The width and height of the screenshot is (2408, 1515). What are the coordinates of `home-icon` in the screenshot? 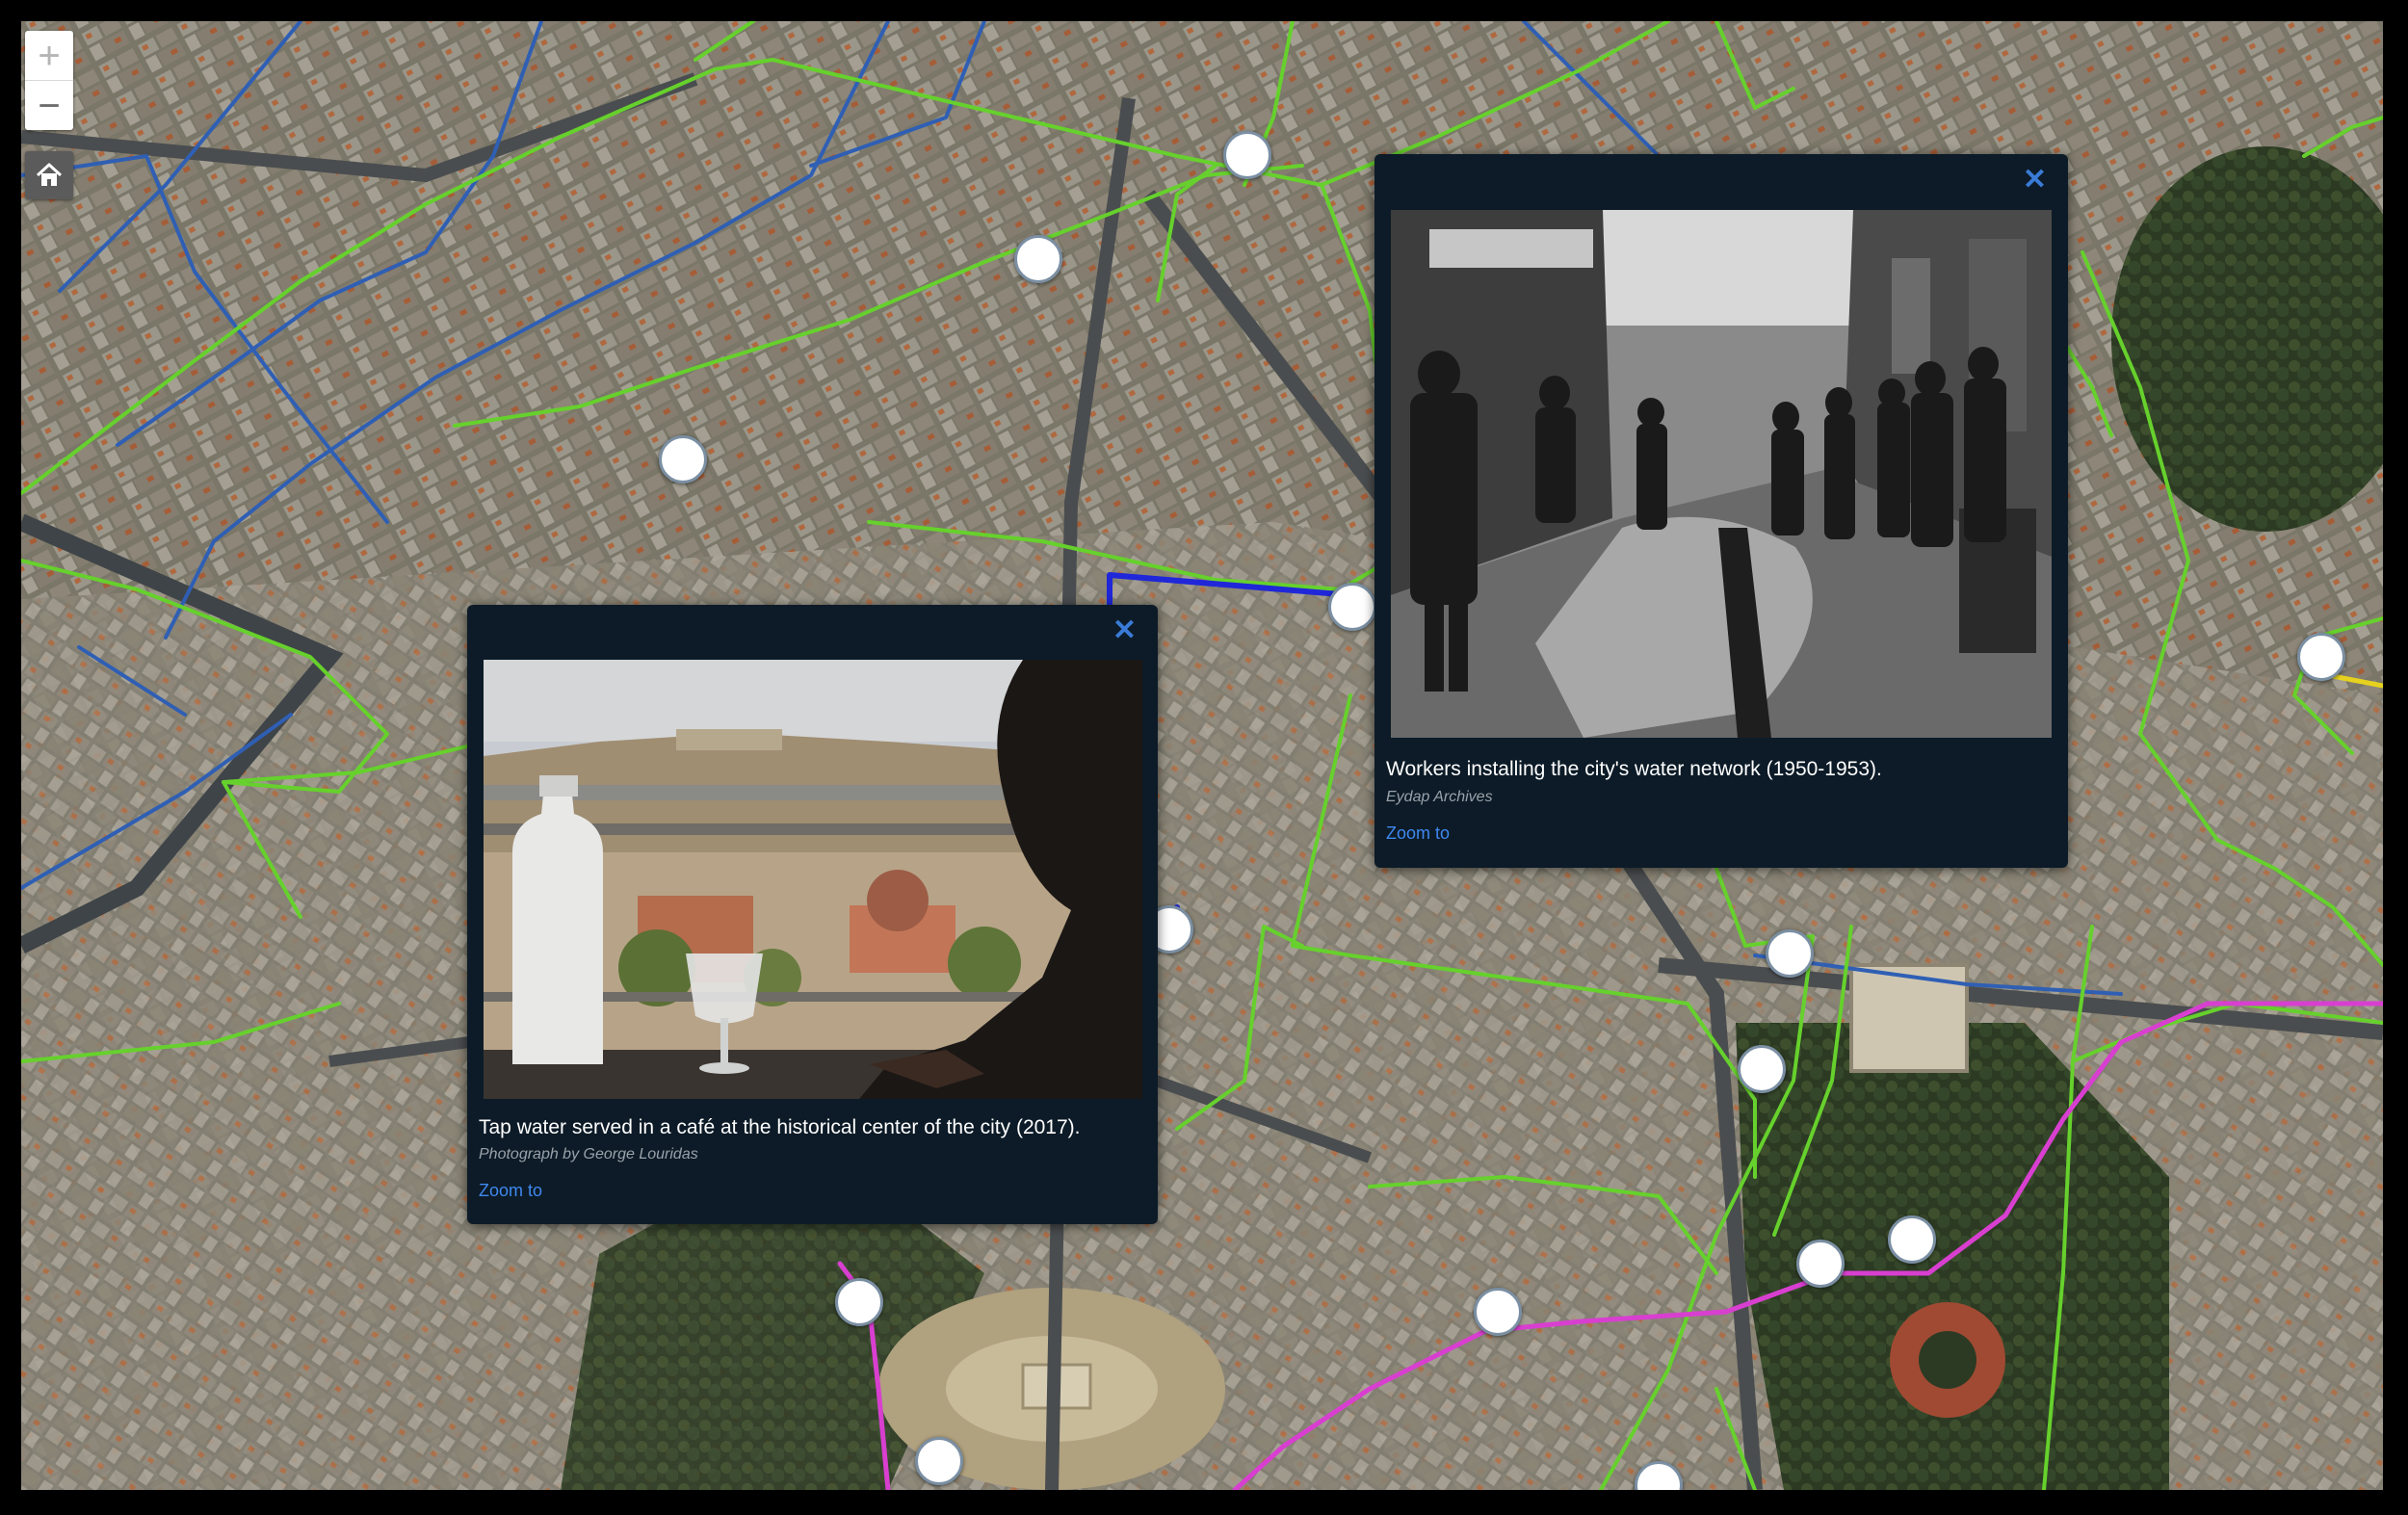 It's located at (49, 175).